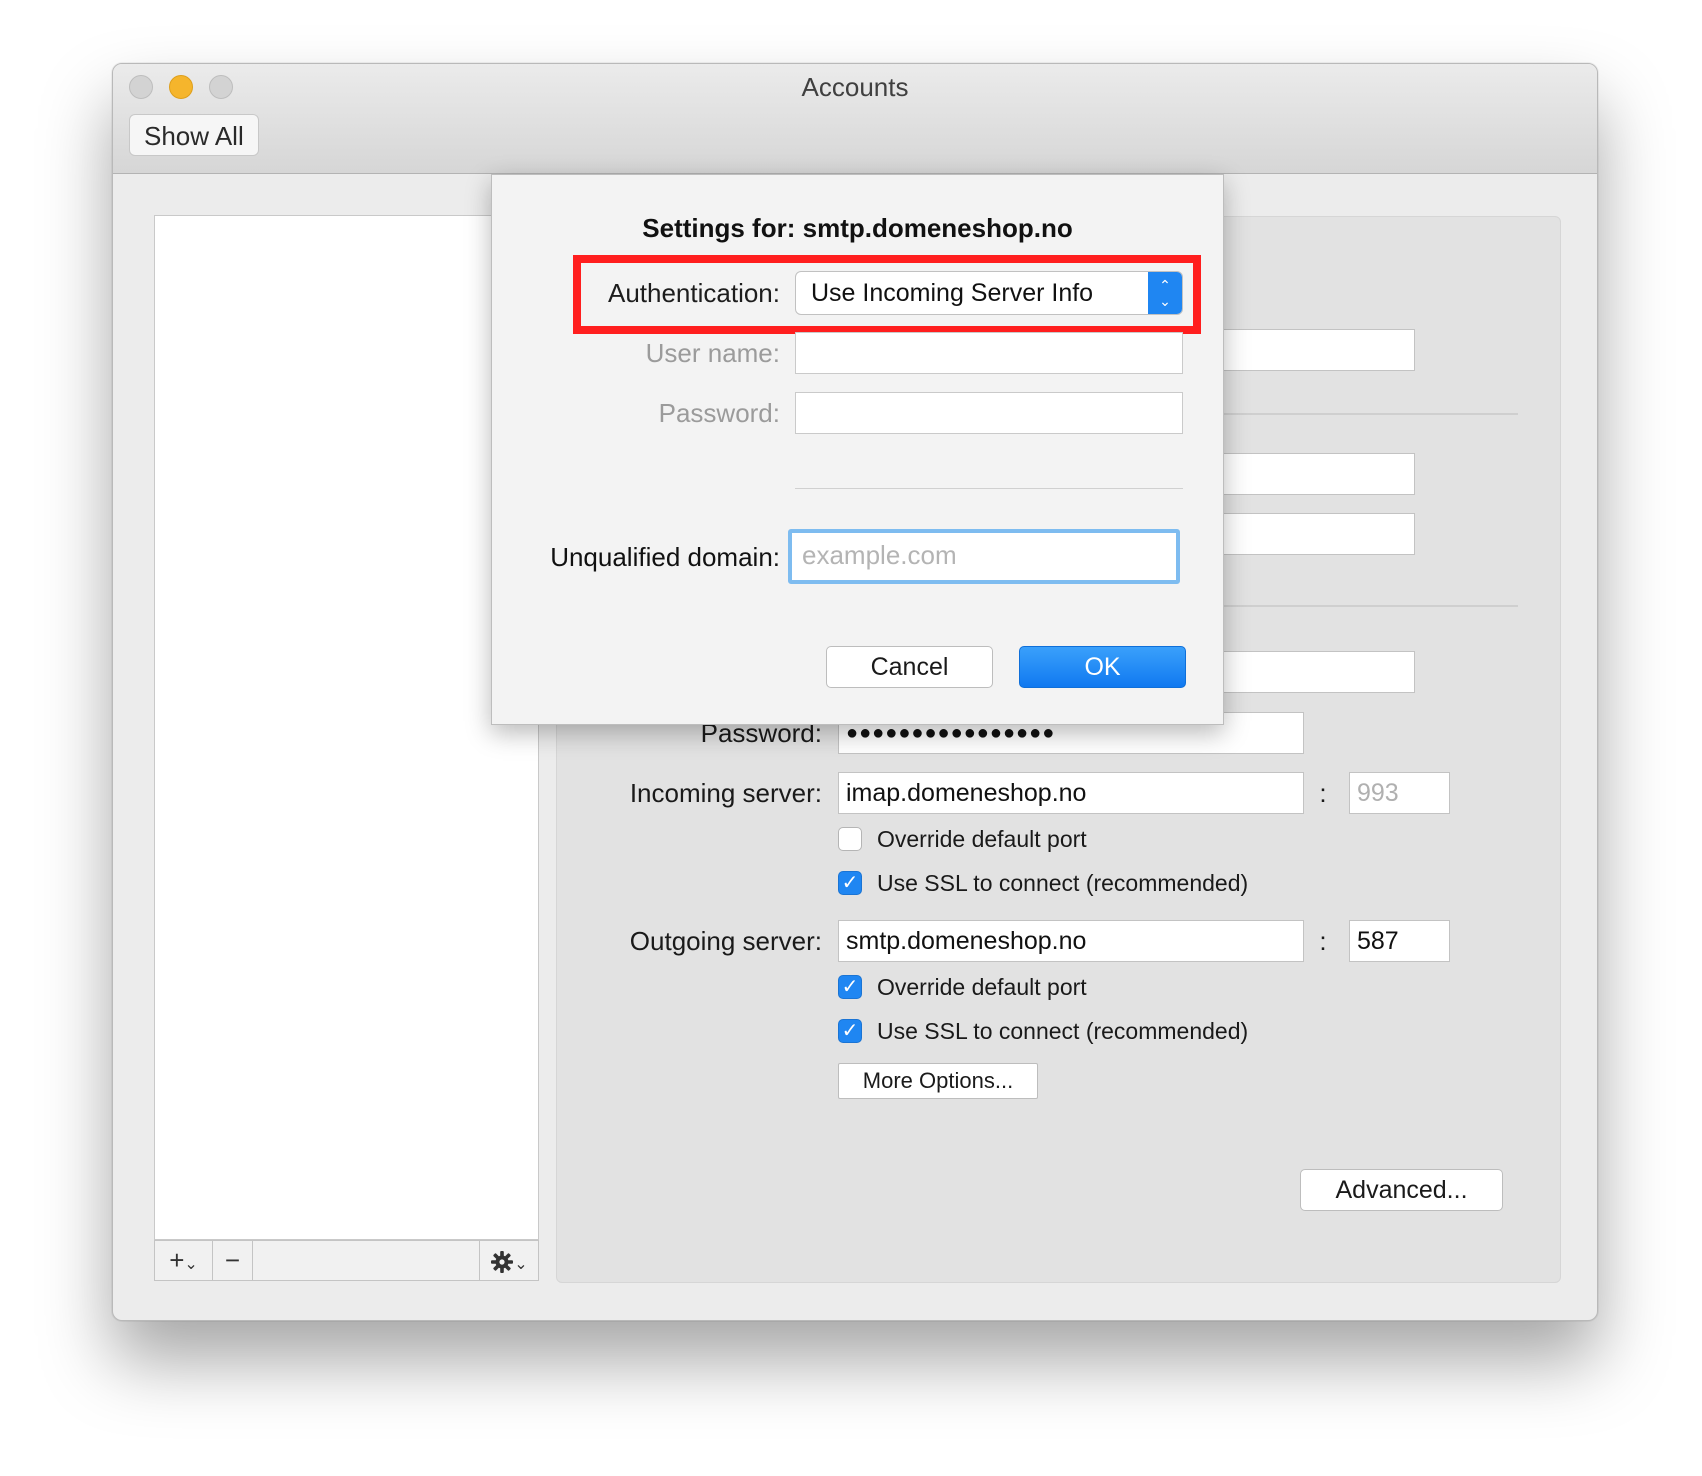 The width and height of the screenshot is (1702, 1476). What do you see at coordinates (1399, 793) in the screenshot?
I see `incoming-port-field: 993` at bounding box center [1399, 793].